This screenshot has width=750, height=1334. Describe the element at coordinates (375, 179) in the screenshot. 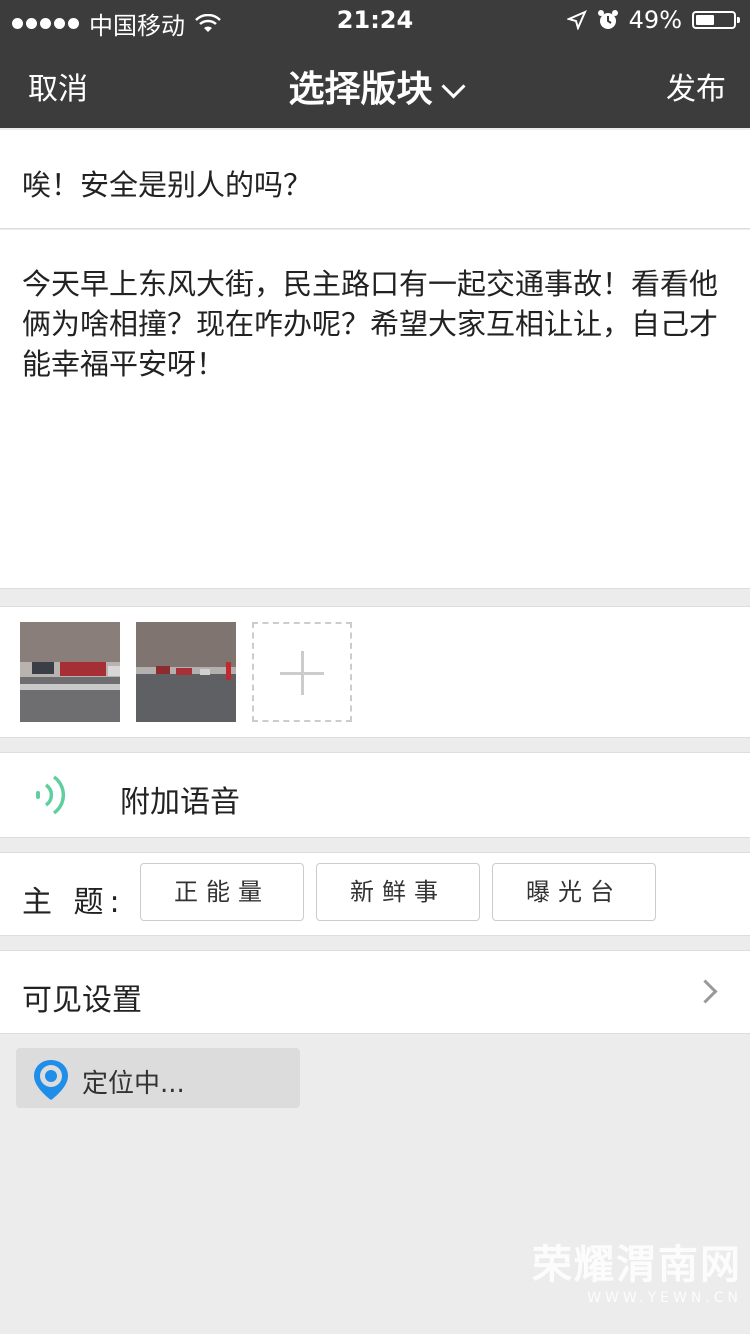

I see `post-title-field: 唉！安全是别人的吗？` at that location.